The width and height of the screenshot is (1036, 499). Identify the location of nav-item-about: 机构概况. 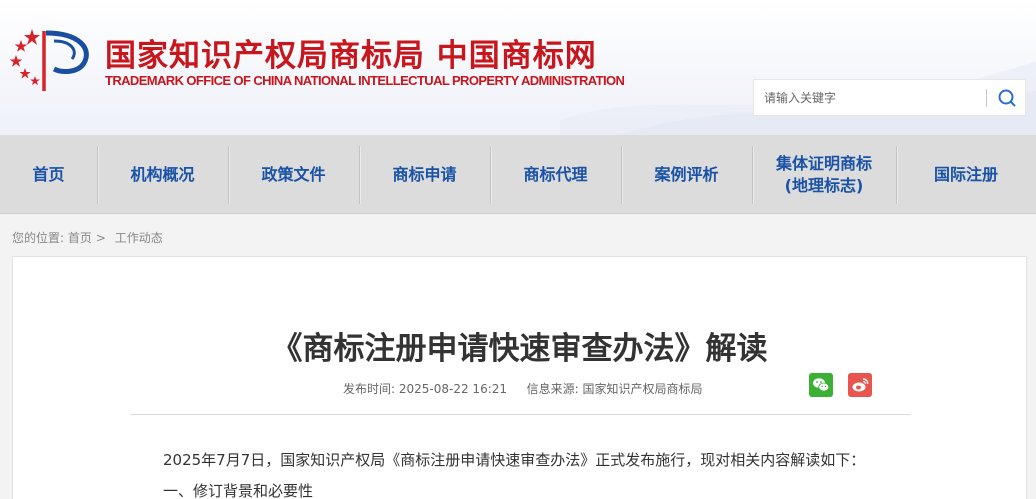
(162, 174).